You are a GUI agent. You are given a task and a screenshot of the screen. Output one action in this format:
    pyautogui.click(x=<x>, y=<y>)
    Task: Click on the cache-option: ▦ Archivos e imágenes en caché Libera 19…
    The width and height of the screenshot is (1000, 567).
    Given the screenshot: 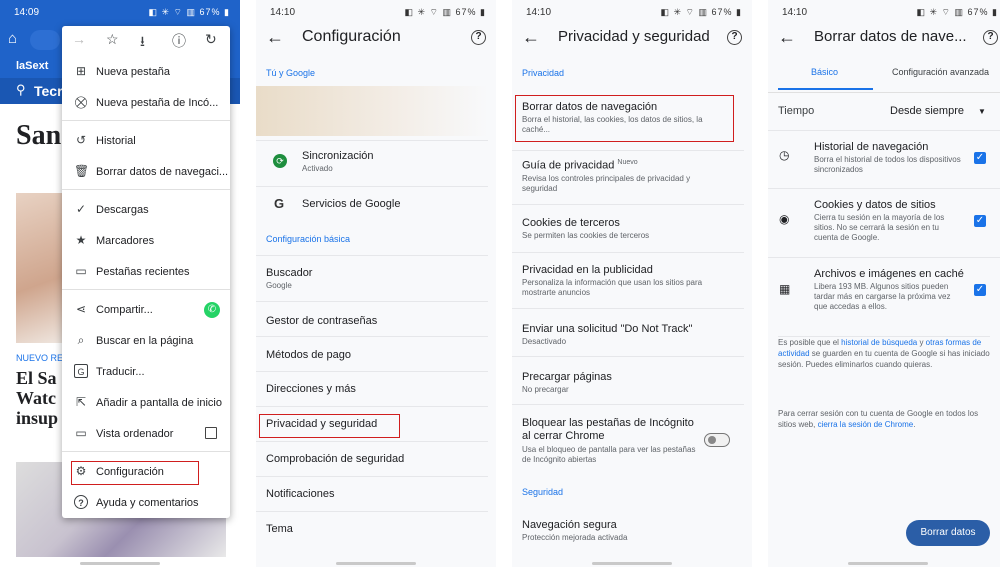 What is the action you would take?
    pyautogui.click(x=884, y=289)
    